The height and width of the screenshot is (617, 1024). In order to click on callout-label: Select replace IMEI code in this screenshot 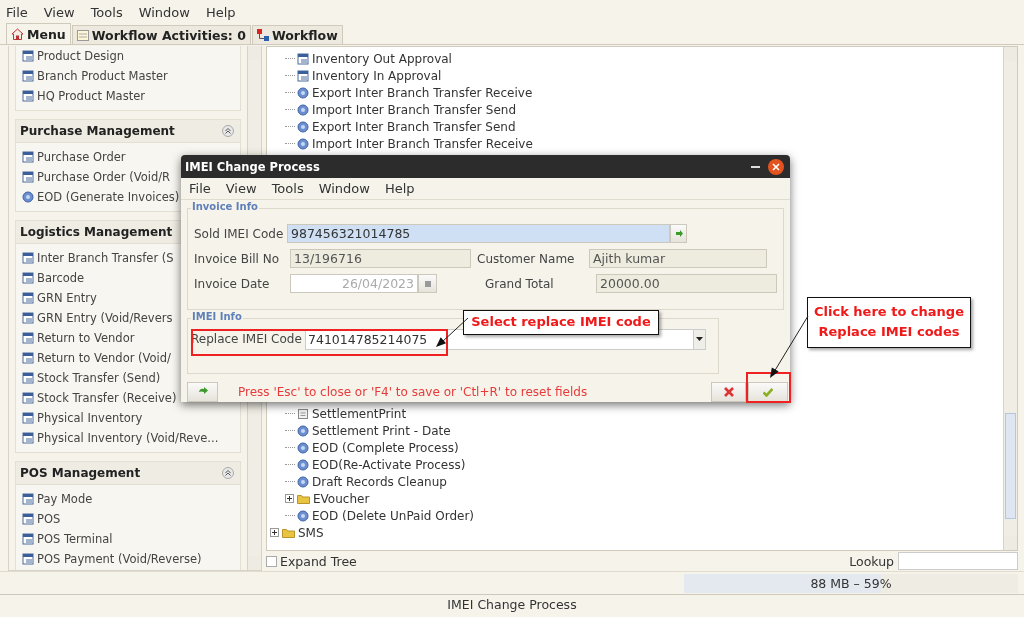, I will do `click(561, 322)`.